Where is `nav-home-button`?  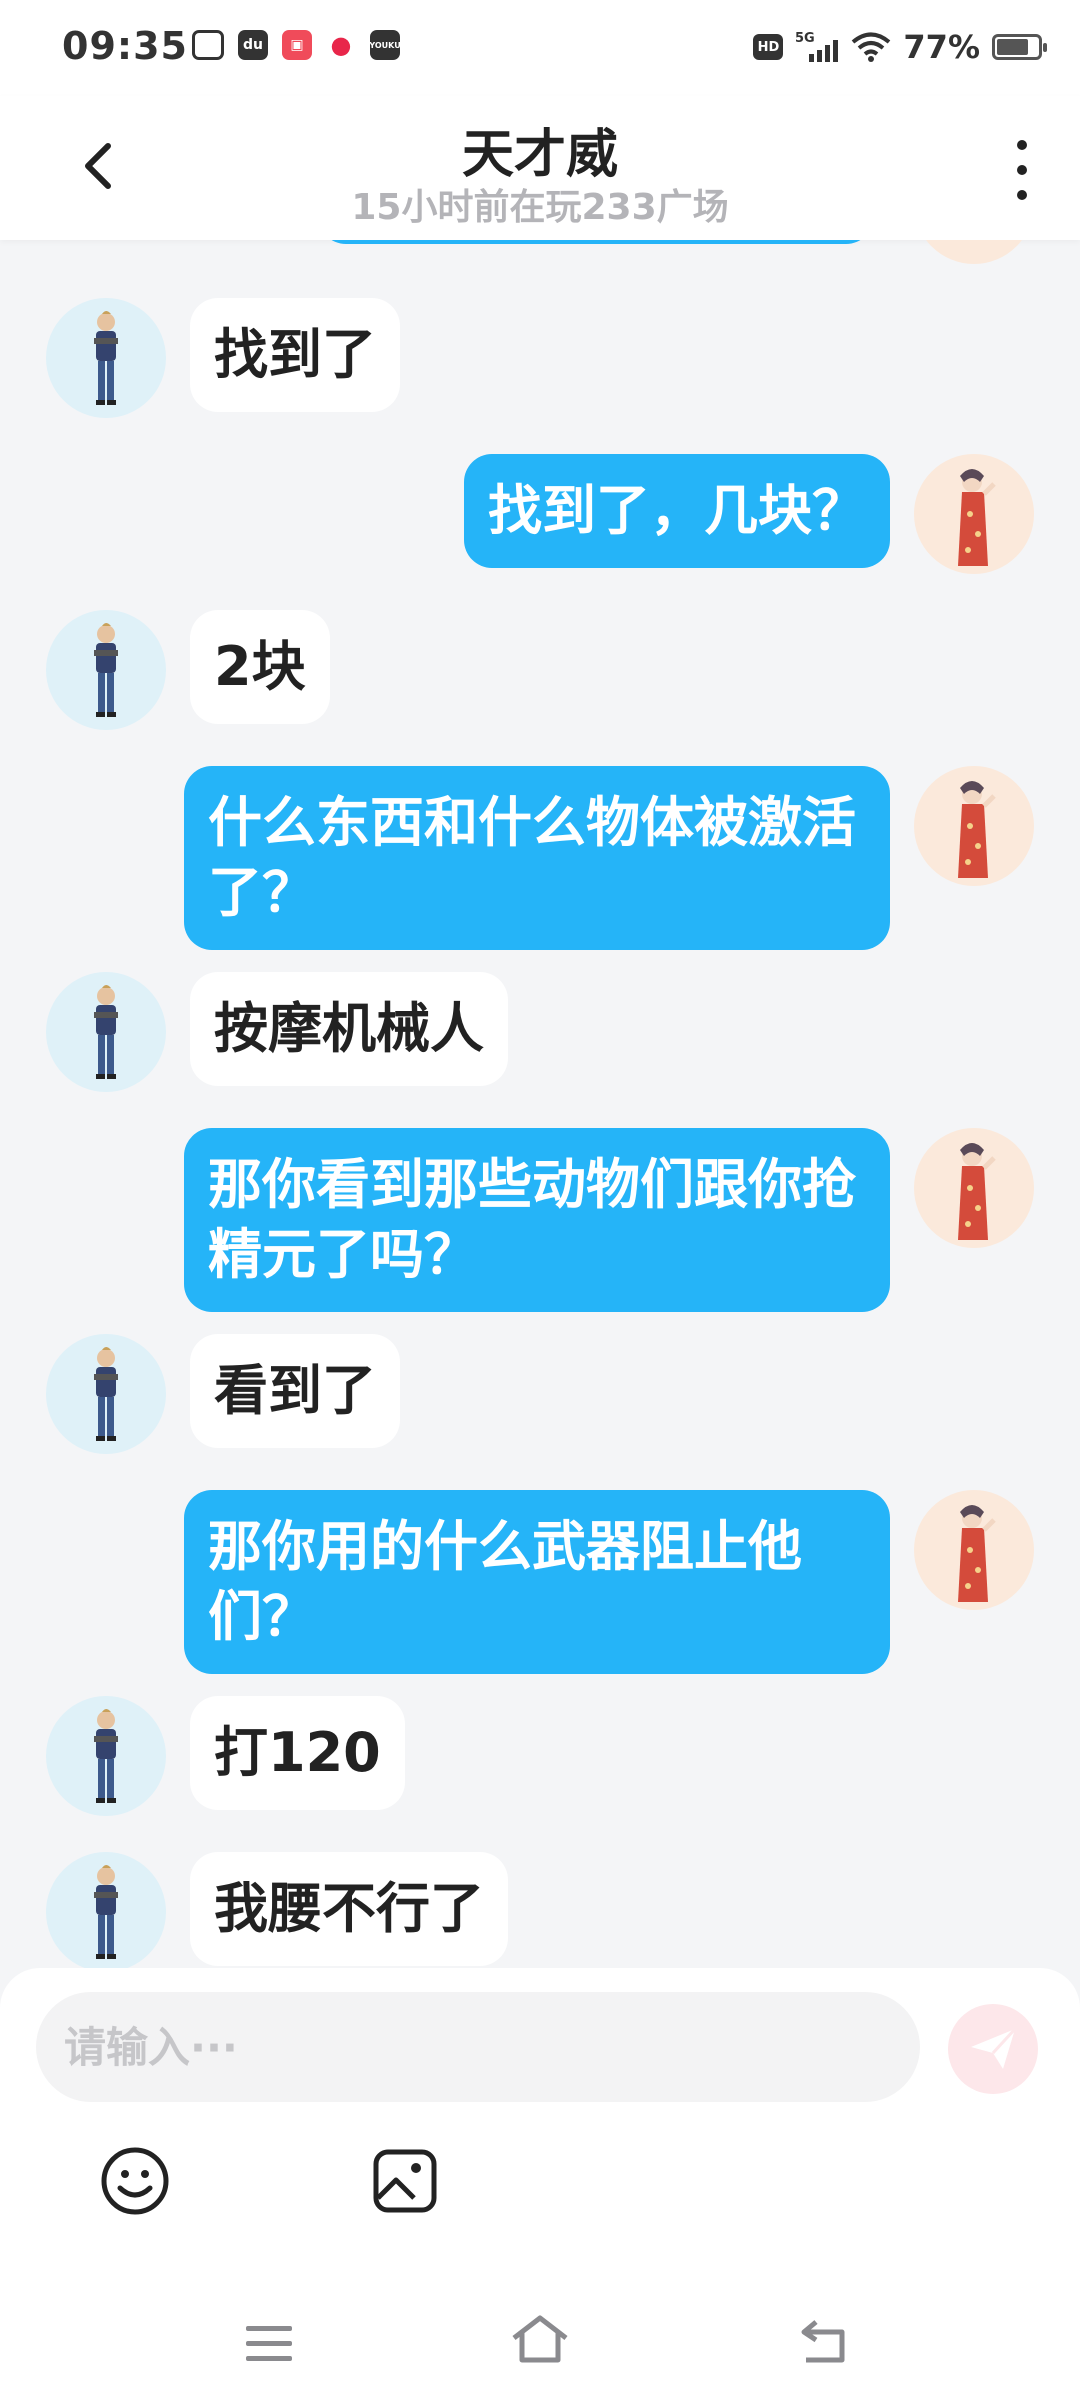 nav-home-button is located at coordinates (540, 2339).